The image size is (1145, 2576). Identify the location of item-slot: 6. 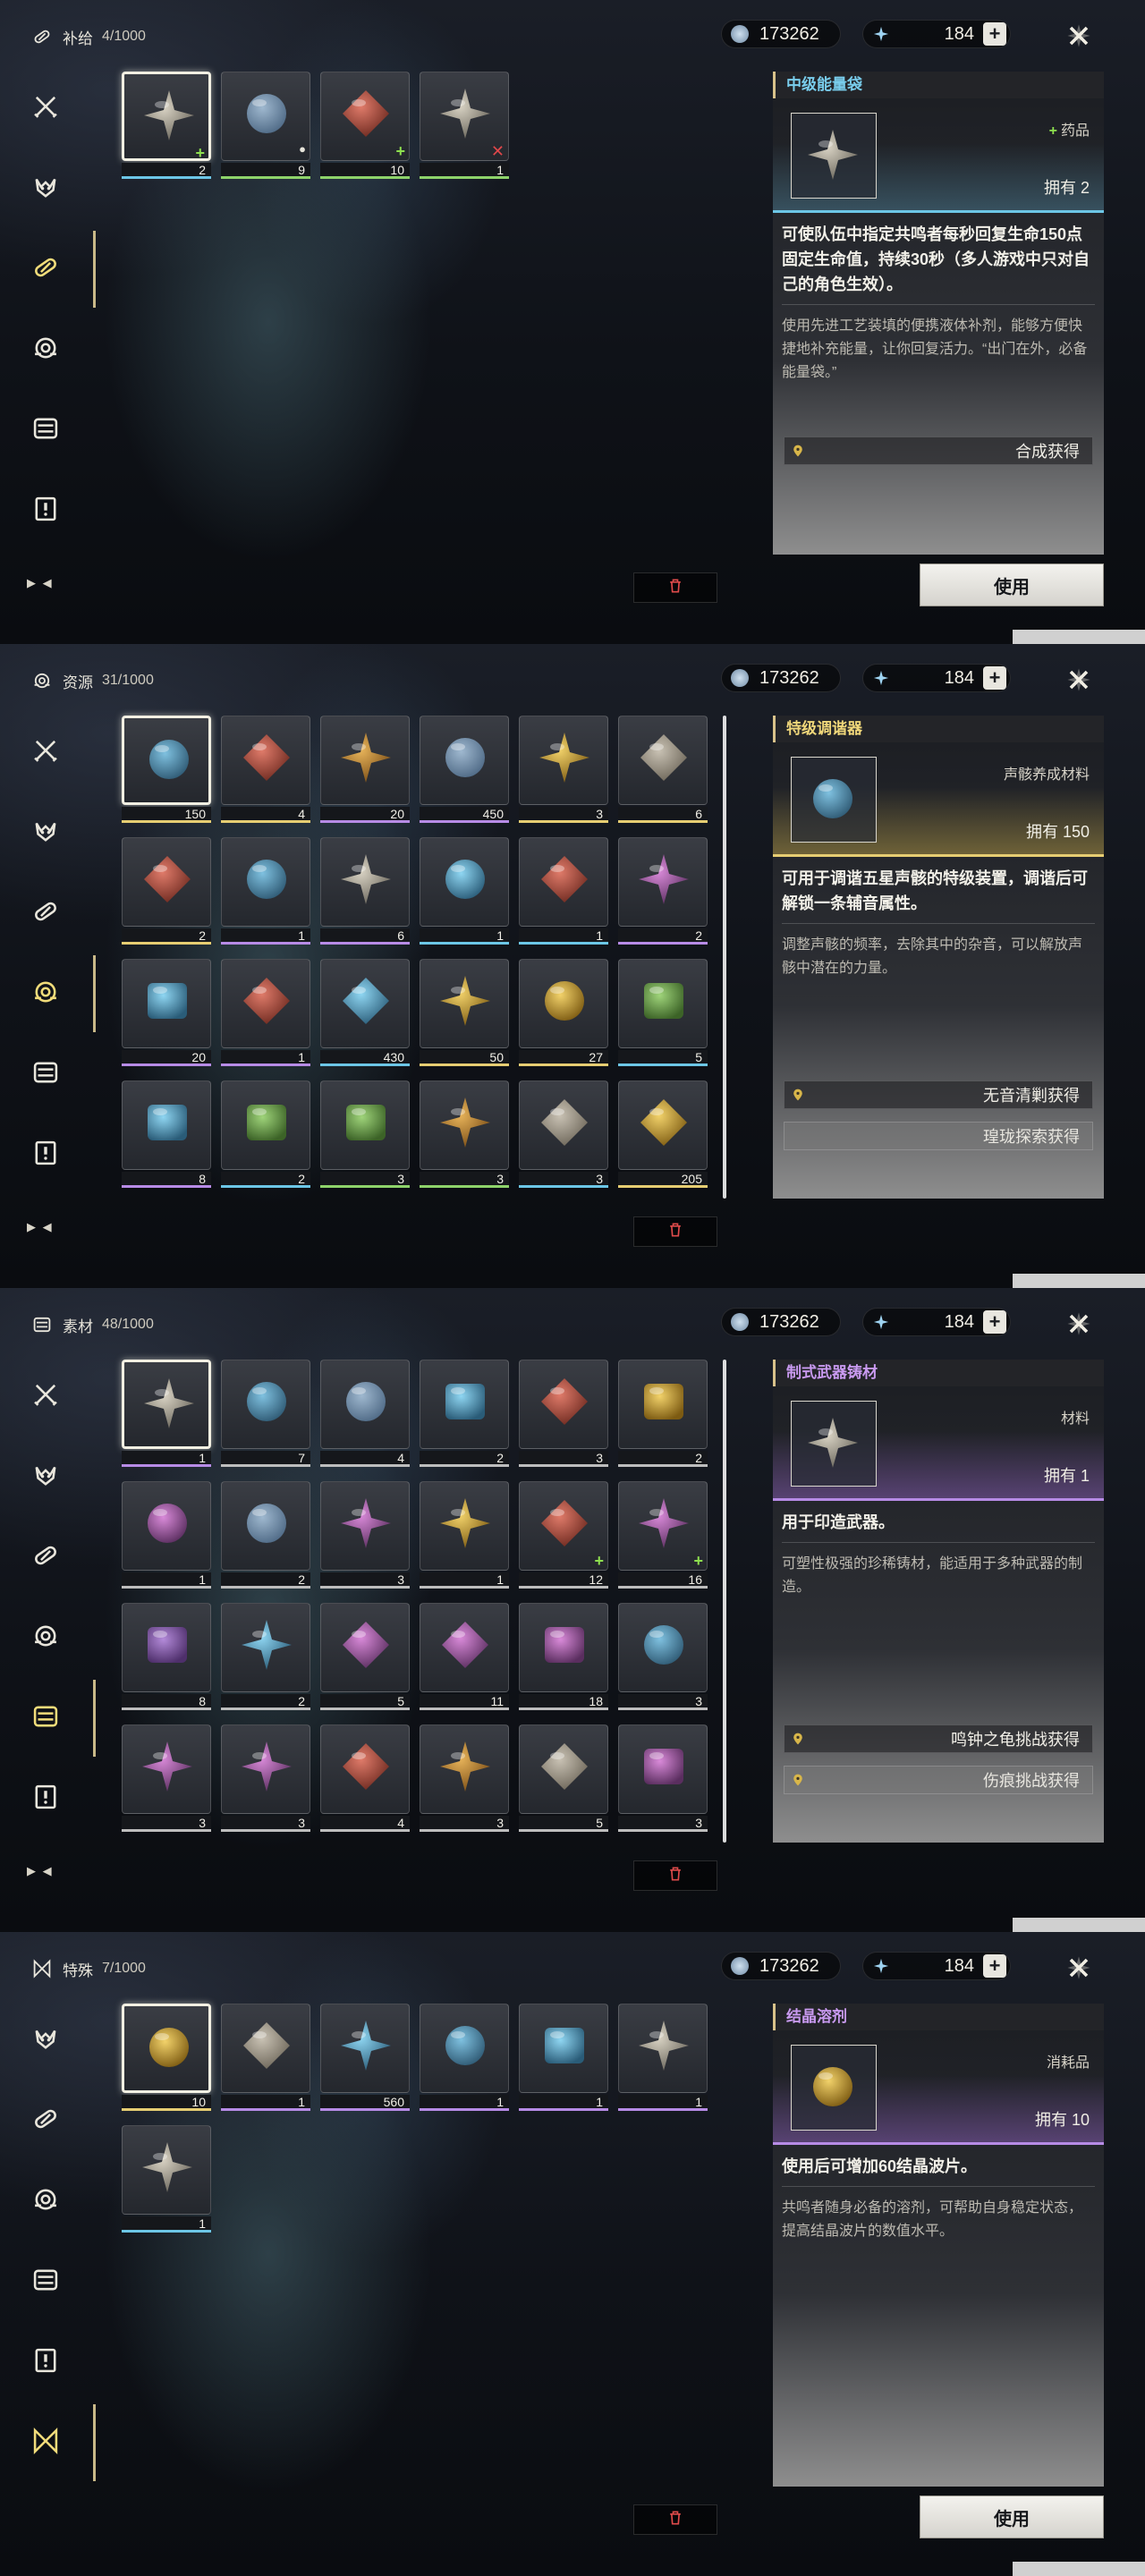
(663, 769).